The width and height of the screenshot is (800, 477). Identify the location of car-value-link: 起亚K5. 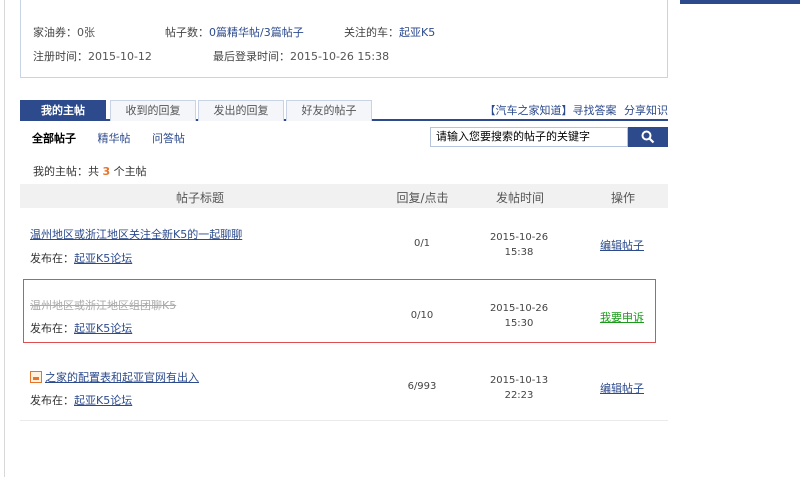
(417, 32).